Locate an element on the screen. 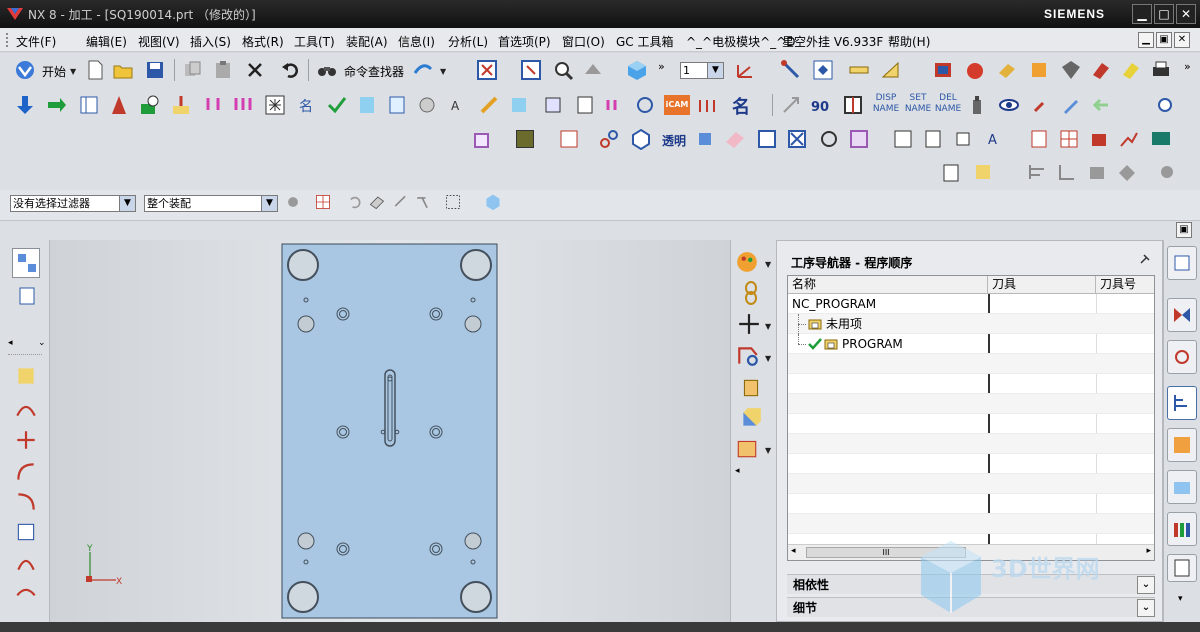 The image size is (1200, 632). cylinder-icon is located at coordinates (751, 388).